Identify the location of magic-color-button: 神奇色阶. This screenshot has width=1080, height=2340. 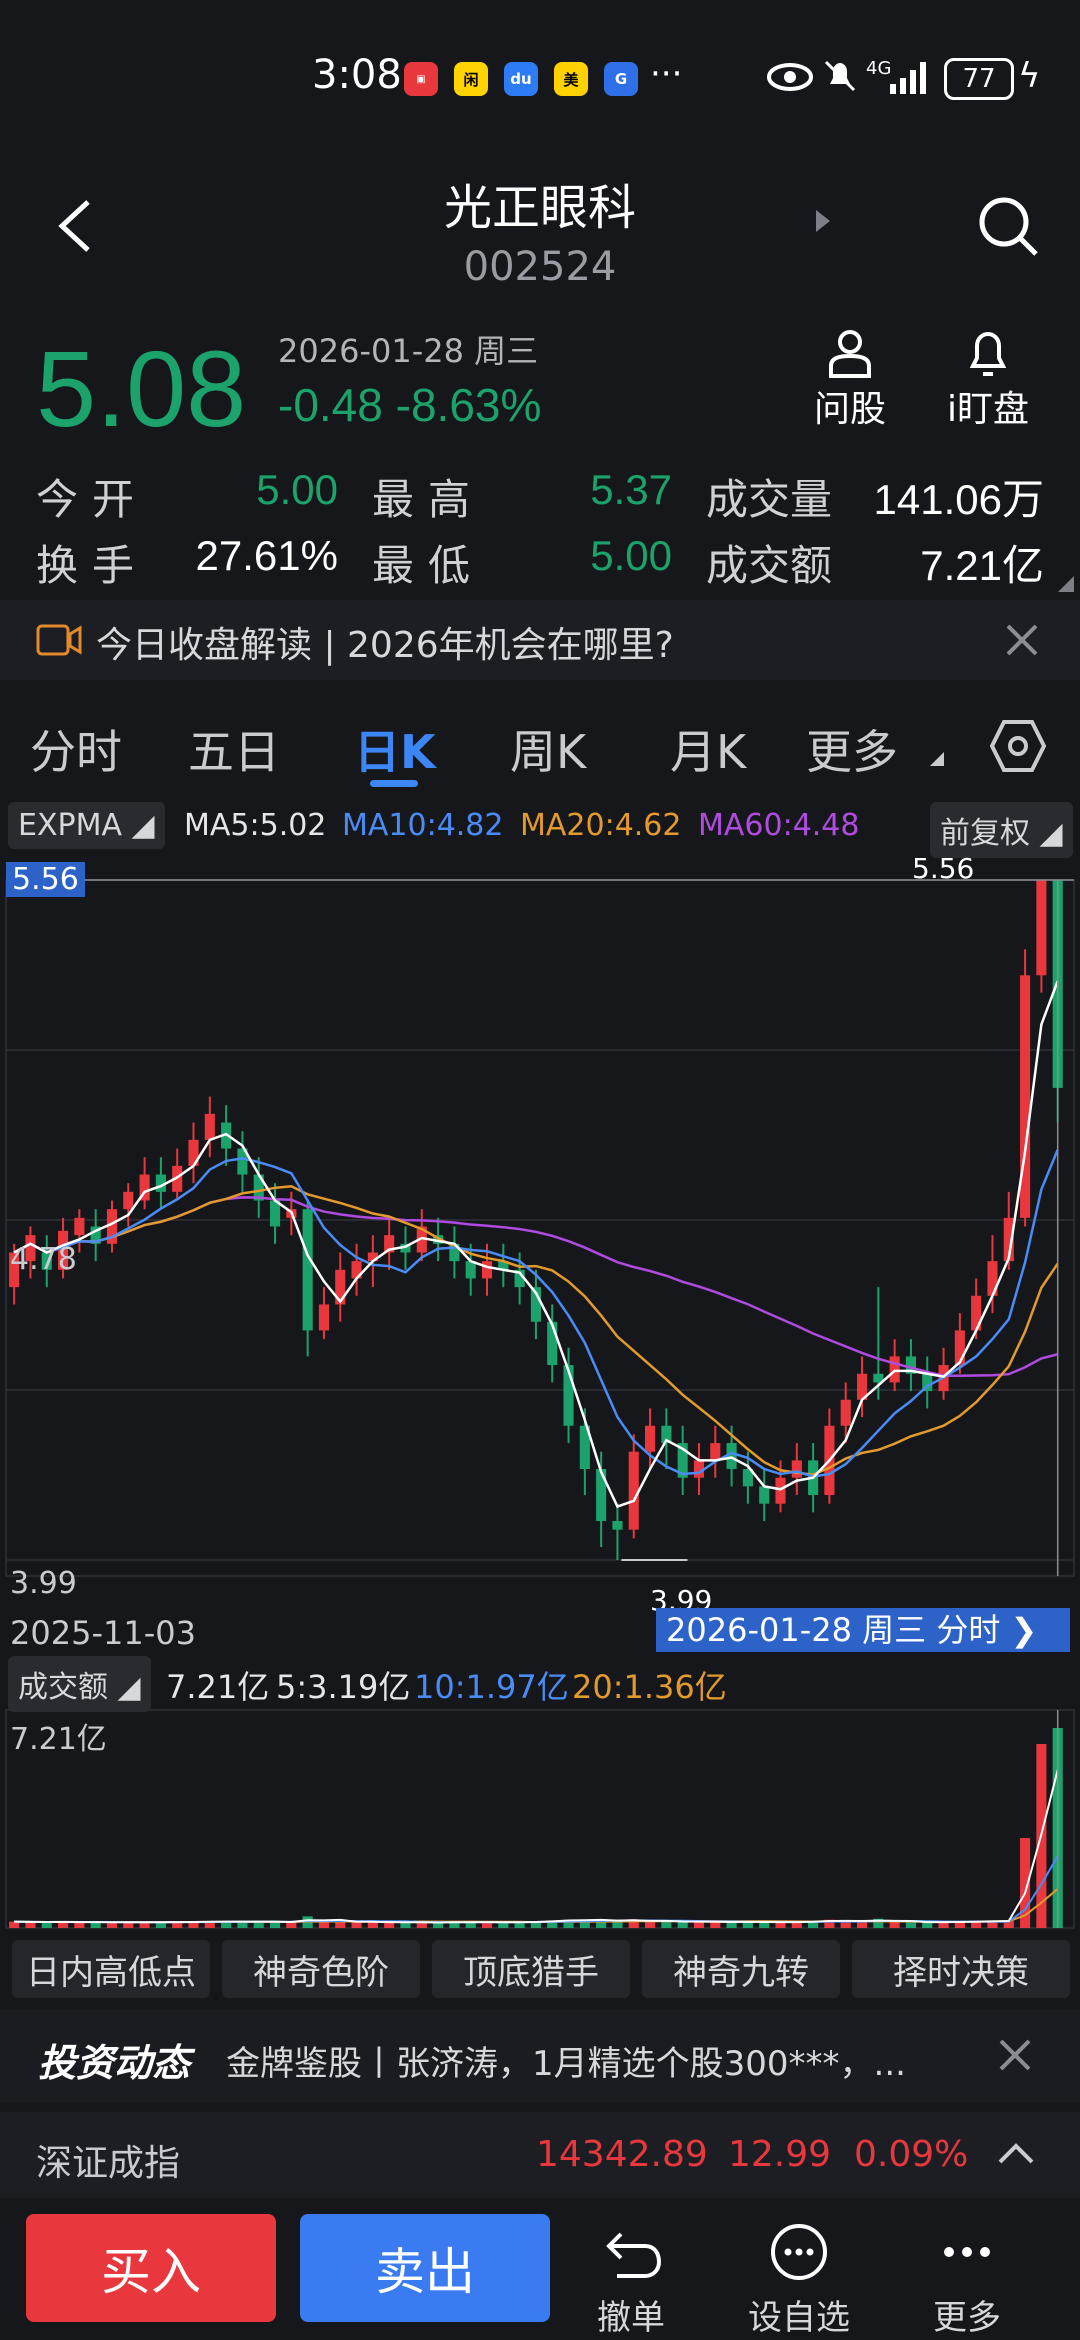
(321, 1969).